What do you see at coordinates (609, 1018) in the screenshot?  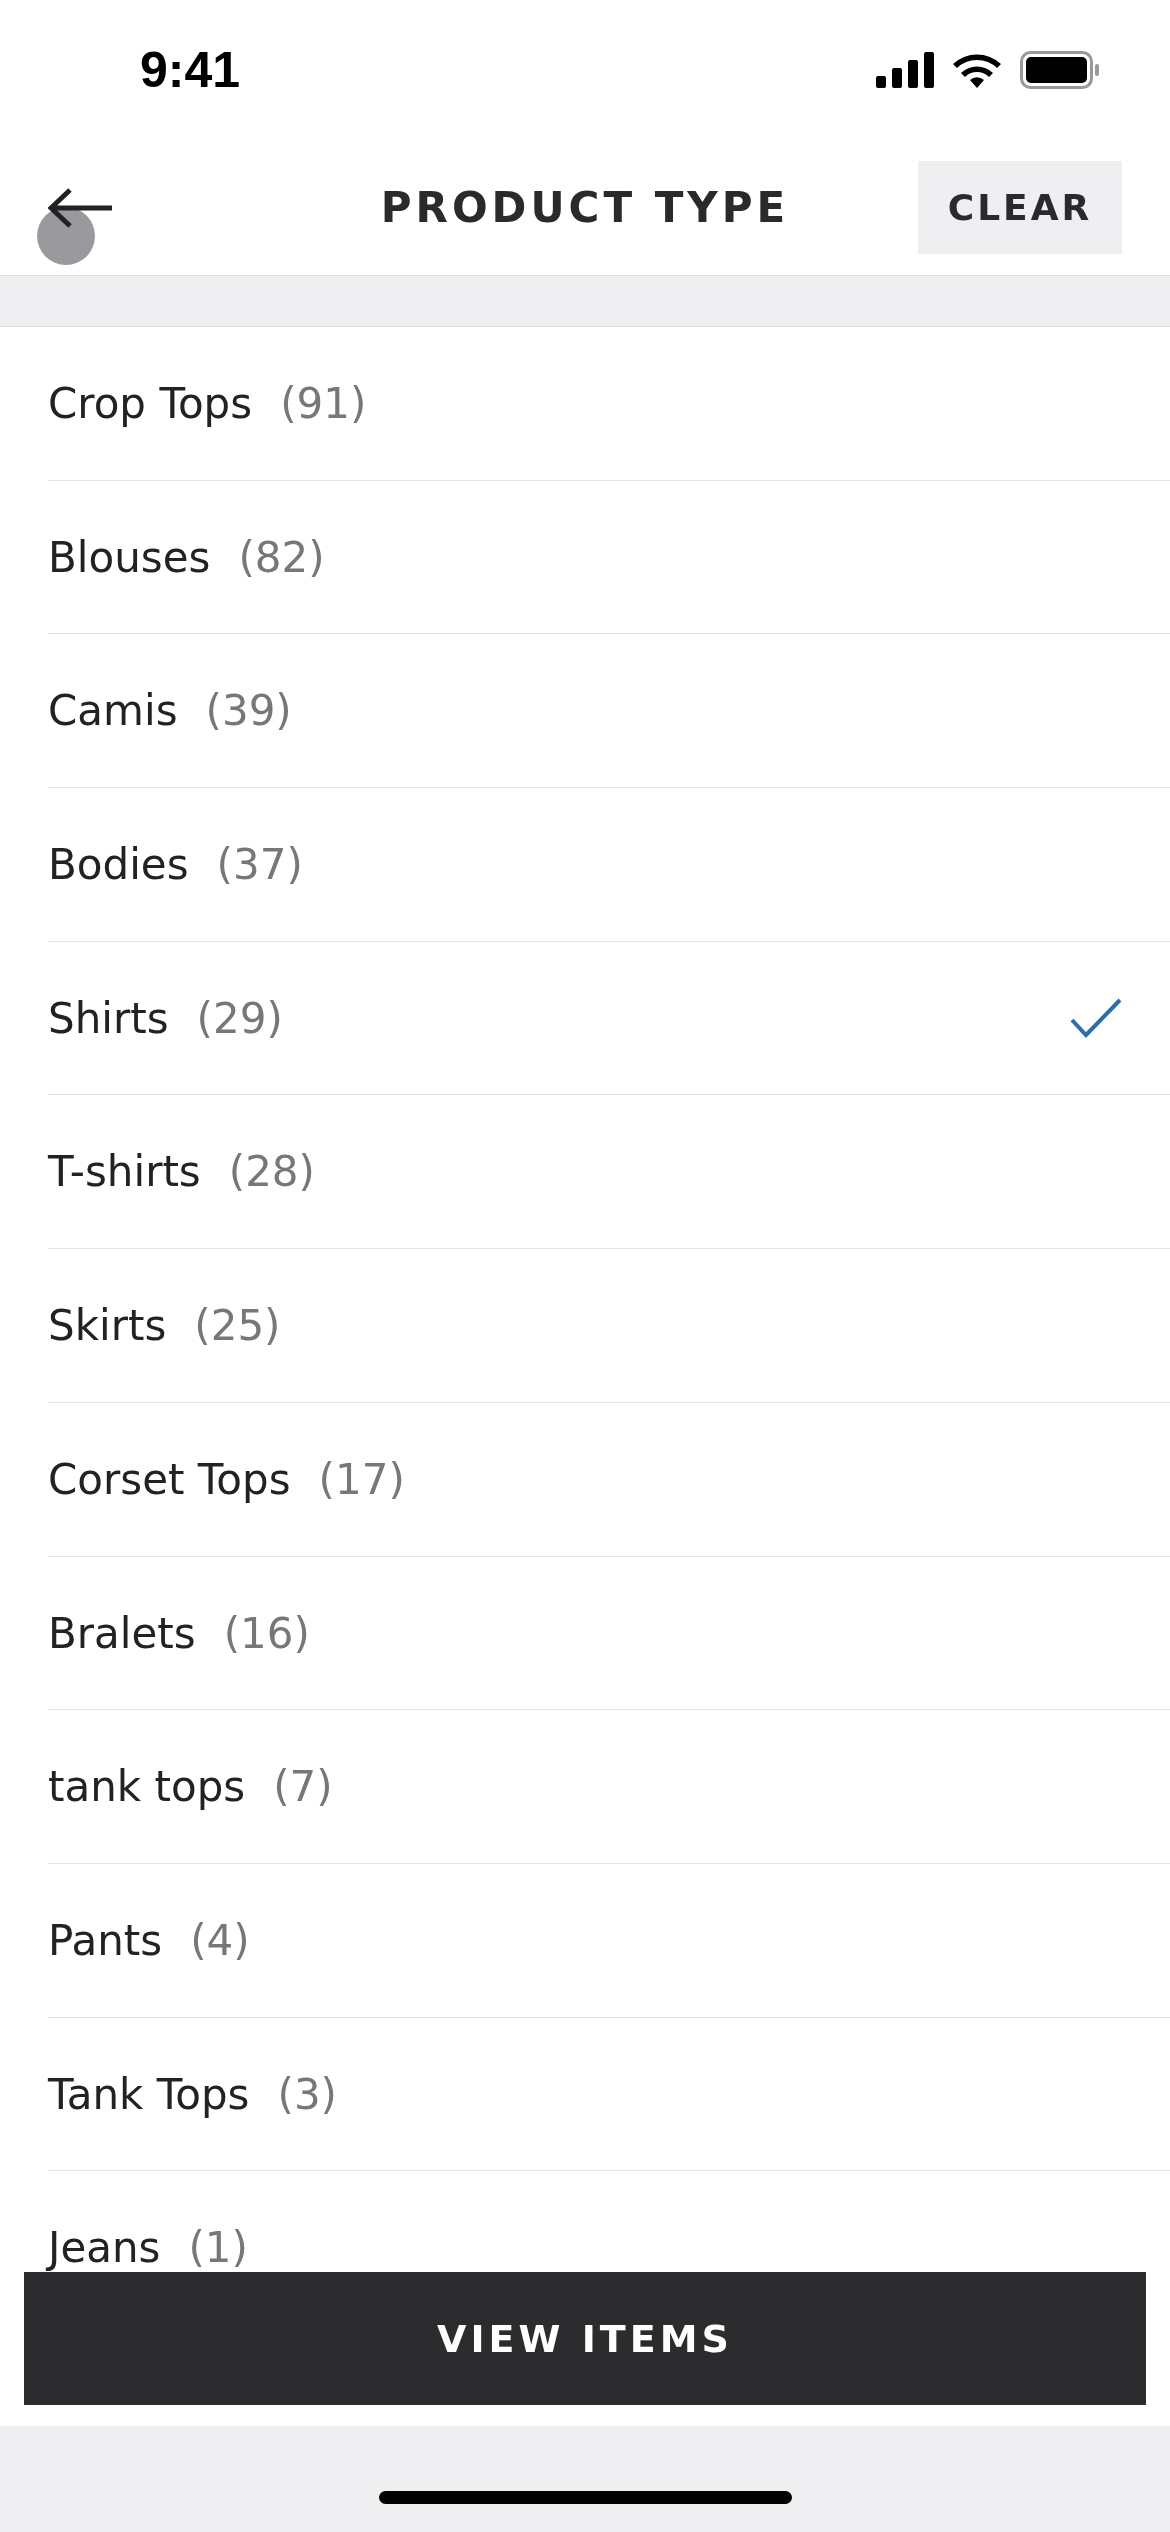 I see `list-item: Shirts (29)` at bounding box center [609, 1018].